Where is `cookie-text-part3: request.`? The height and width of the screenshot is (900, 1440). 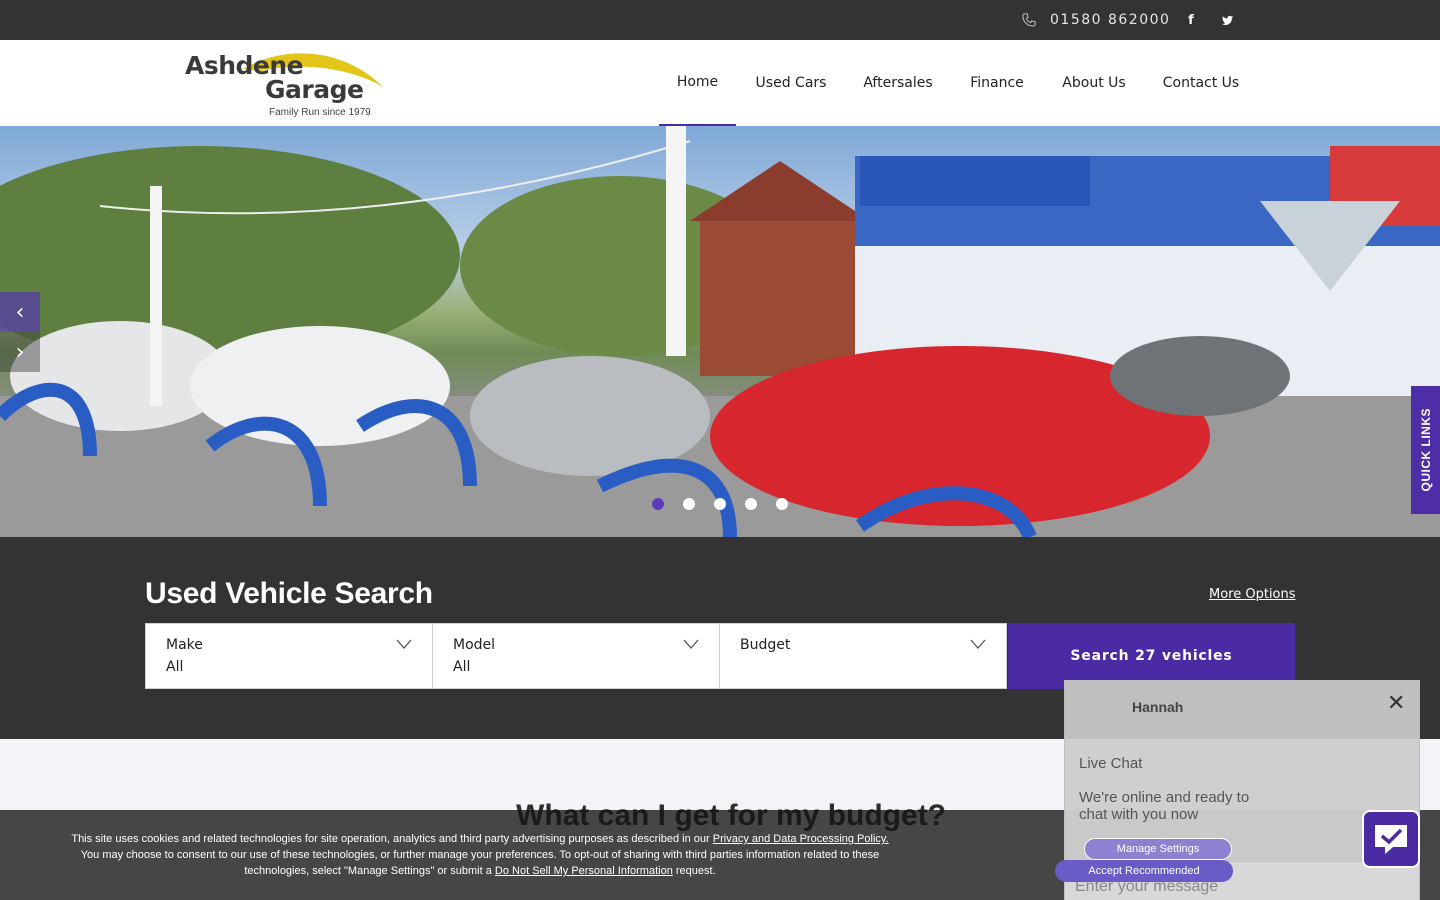 cookie-text-part3: request. is located at coordinates (694, 871).